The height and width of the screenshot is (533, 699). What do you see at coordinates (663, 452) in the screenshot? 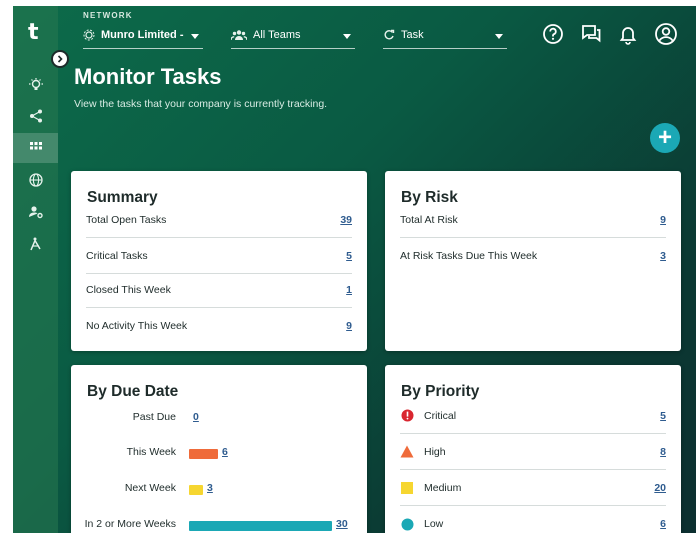
I see `priority-row-value-link: 8` at bounding box center [663, 452].